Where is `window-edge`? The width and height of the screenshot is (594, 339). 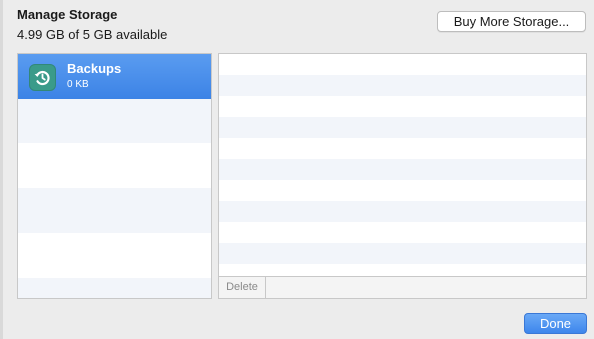 window-edge is located at coordinates (1, 169).